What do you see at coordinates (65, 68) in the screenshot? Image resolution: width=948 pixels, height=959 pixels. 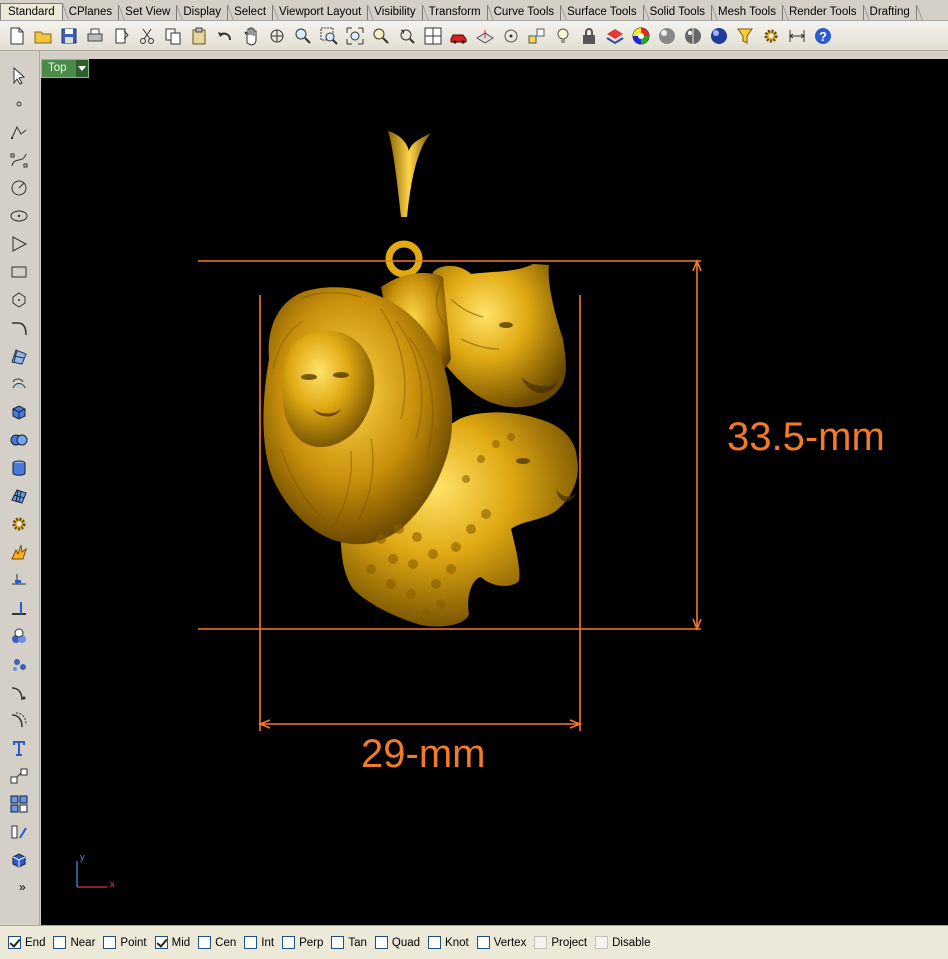 I see `viewport-title-top: Top` at bounding box center [65, 68].